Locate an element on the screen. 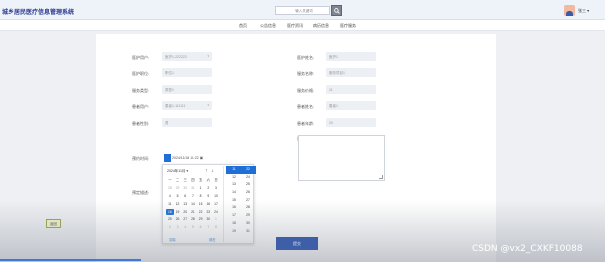  submit-button: 提交 is located at coordinates (297, 243).